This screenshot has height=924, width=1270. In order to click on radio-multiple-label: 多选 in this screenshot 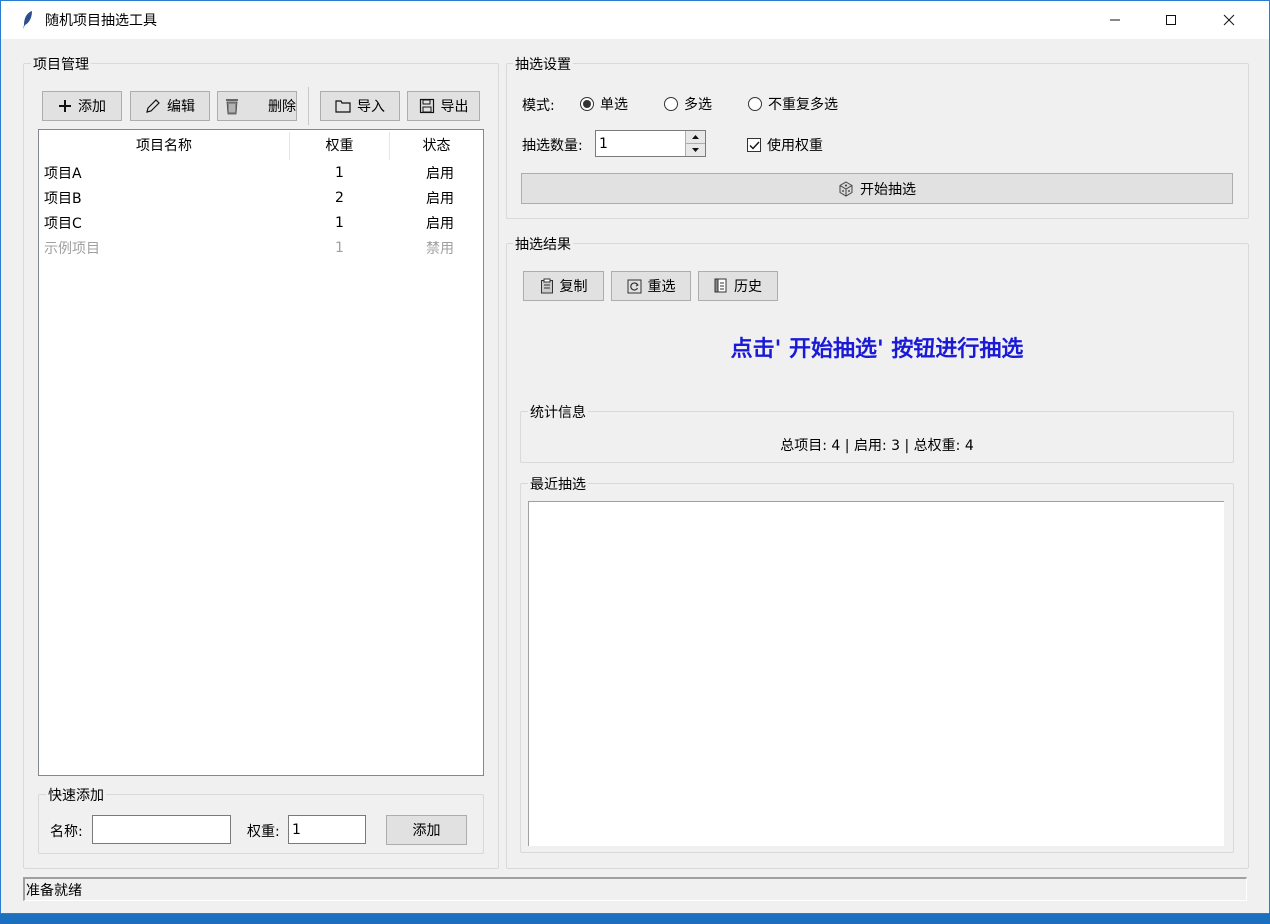, I will do `click(698, 105)`.